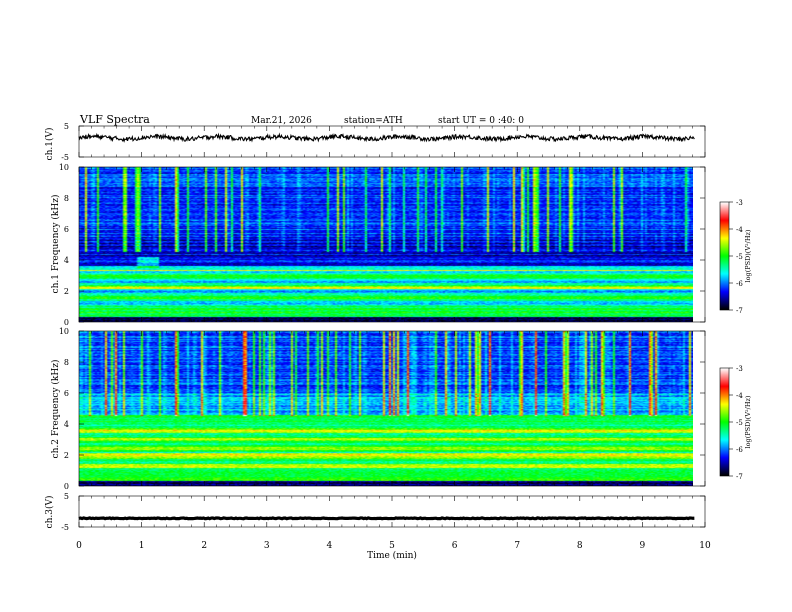 The width and height of the screenshot is (792, 612). Describe the element at coordinates (580, 546) in the screenshot. I see `x-tick-label: 8` at that location.